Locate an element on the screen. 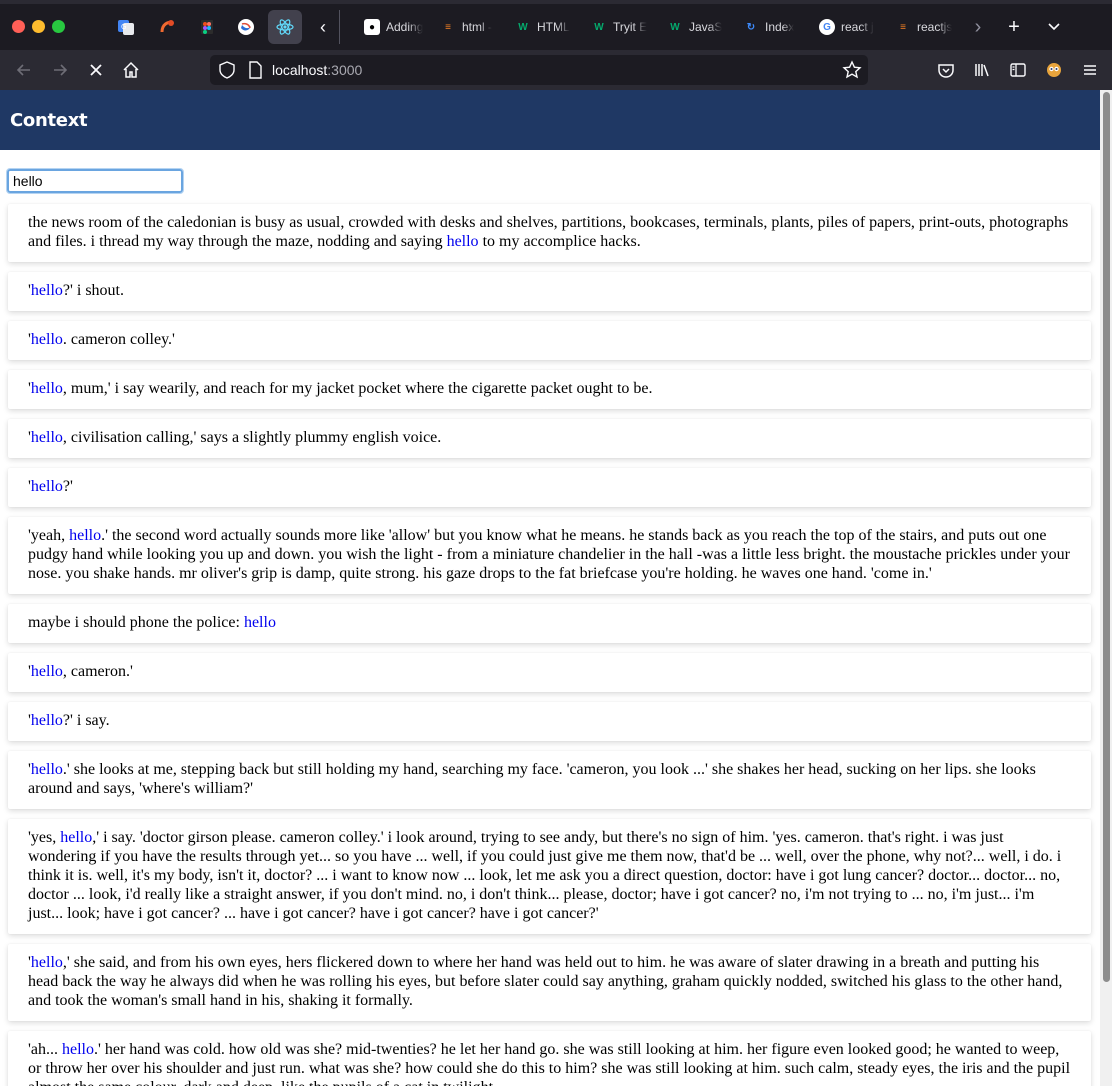 Image resolution: width=1112 pixels, height=1086 pixels. tab-label: html - is located at coordinates (477, 27).